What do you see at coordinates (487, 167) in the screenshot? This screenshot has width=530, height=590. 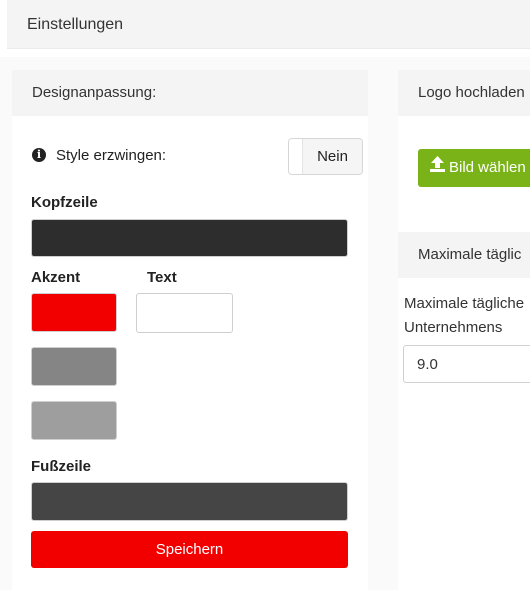 I see `upload-button-label: Bild wählen` at bounding box center [487, 167].